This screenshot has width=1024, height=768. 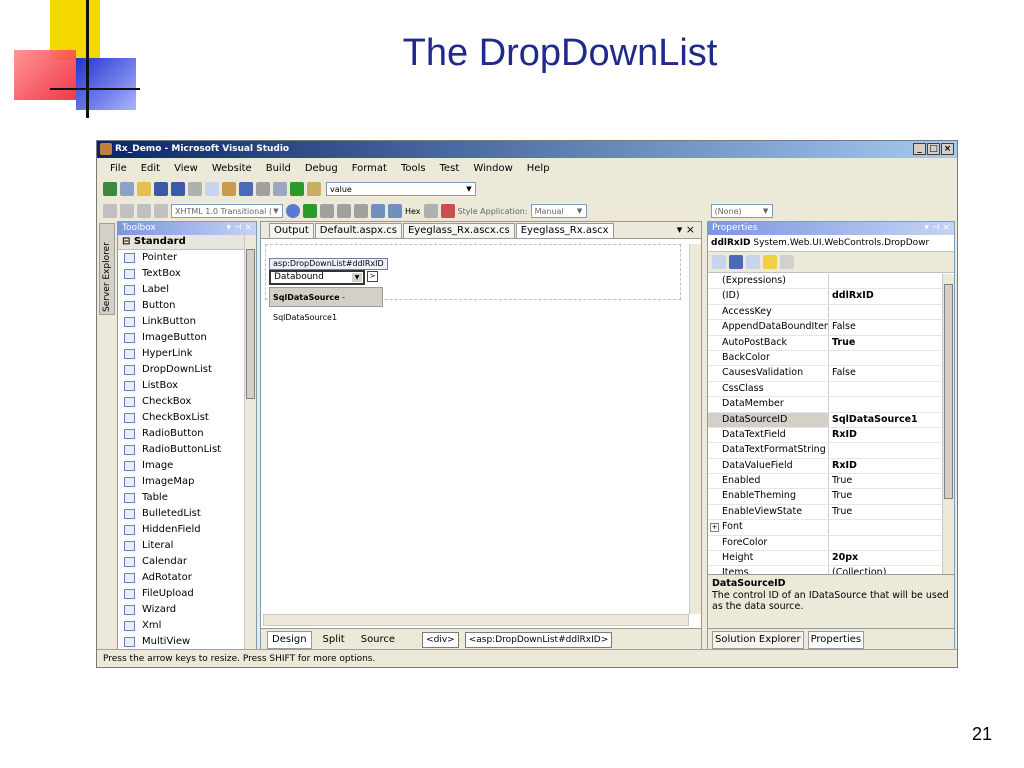 What do you see at coordinates (787, 262) in the screenshot?
I see `property-pages-icon` at bounding box center [787, 262].